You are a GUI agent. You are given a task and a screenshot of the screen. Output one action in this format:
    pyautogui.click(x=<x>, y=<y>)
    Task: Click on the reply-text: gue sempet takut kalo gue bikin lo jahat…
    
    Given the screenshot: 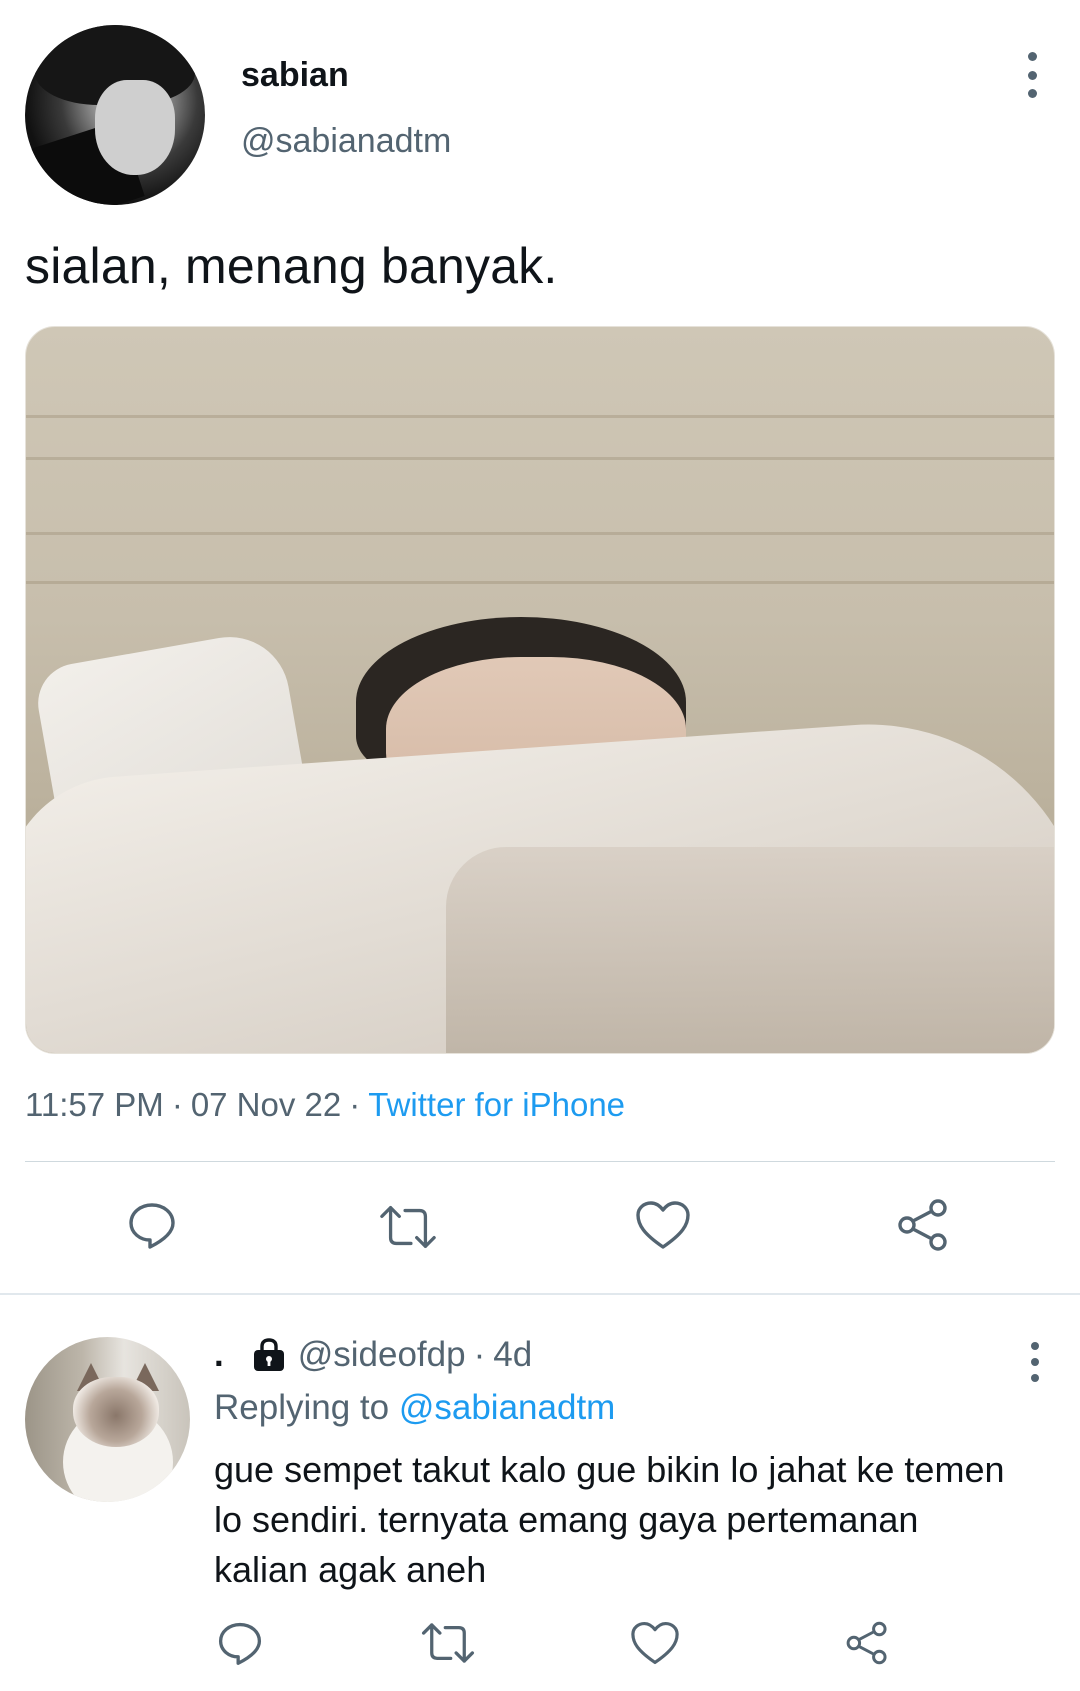 What is the action you would take?
    pyautogui.click(x=609, y=1519)
    